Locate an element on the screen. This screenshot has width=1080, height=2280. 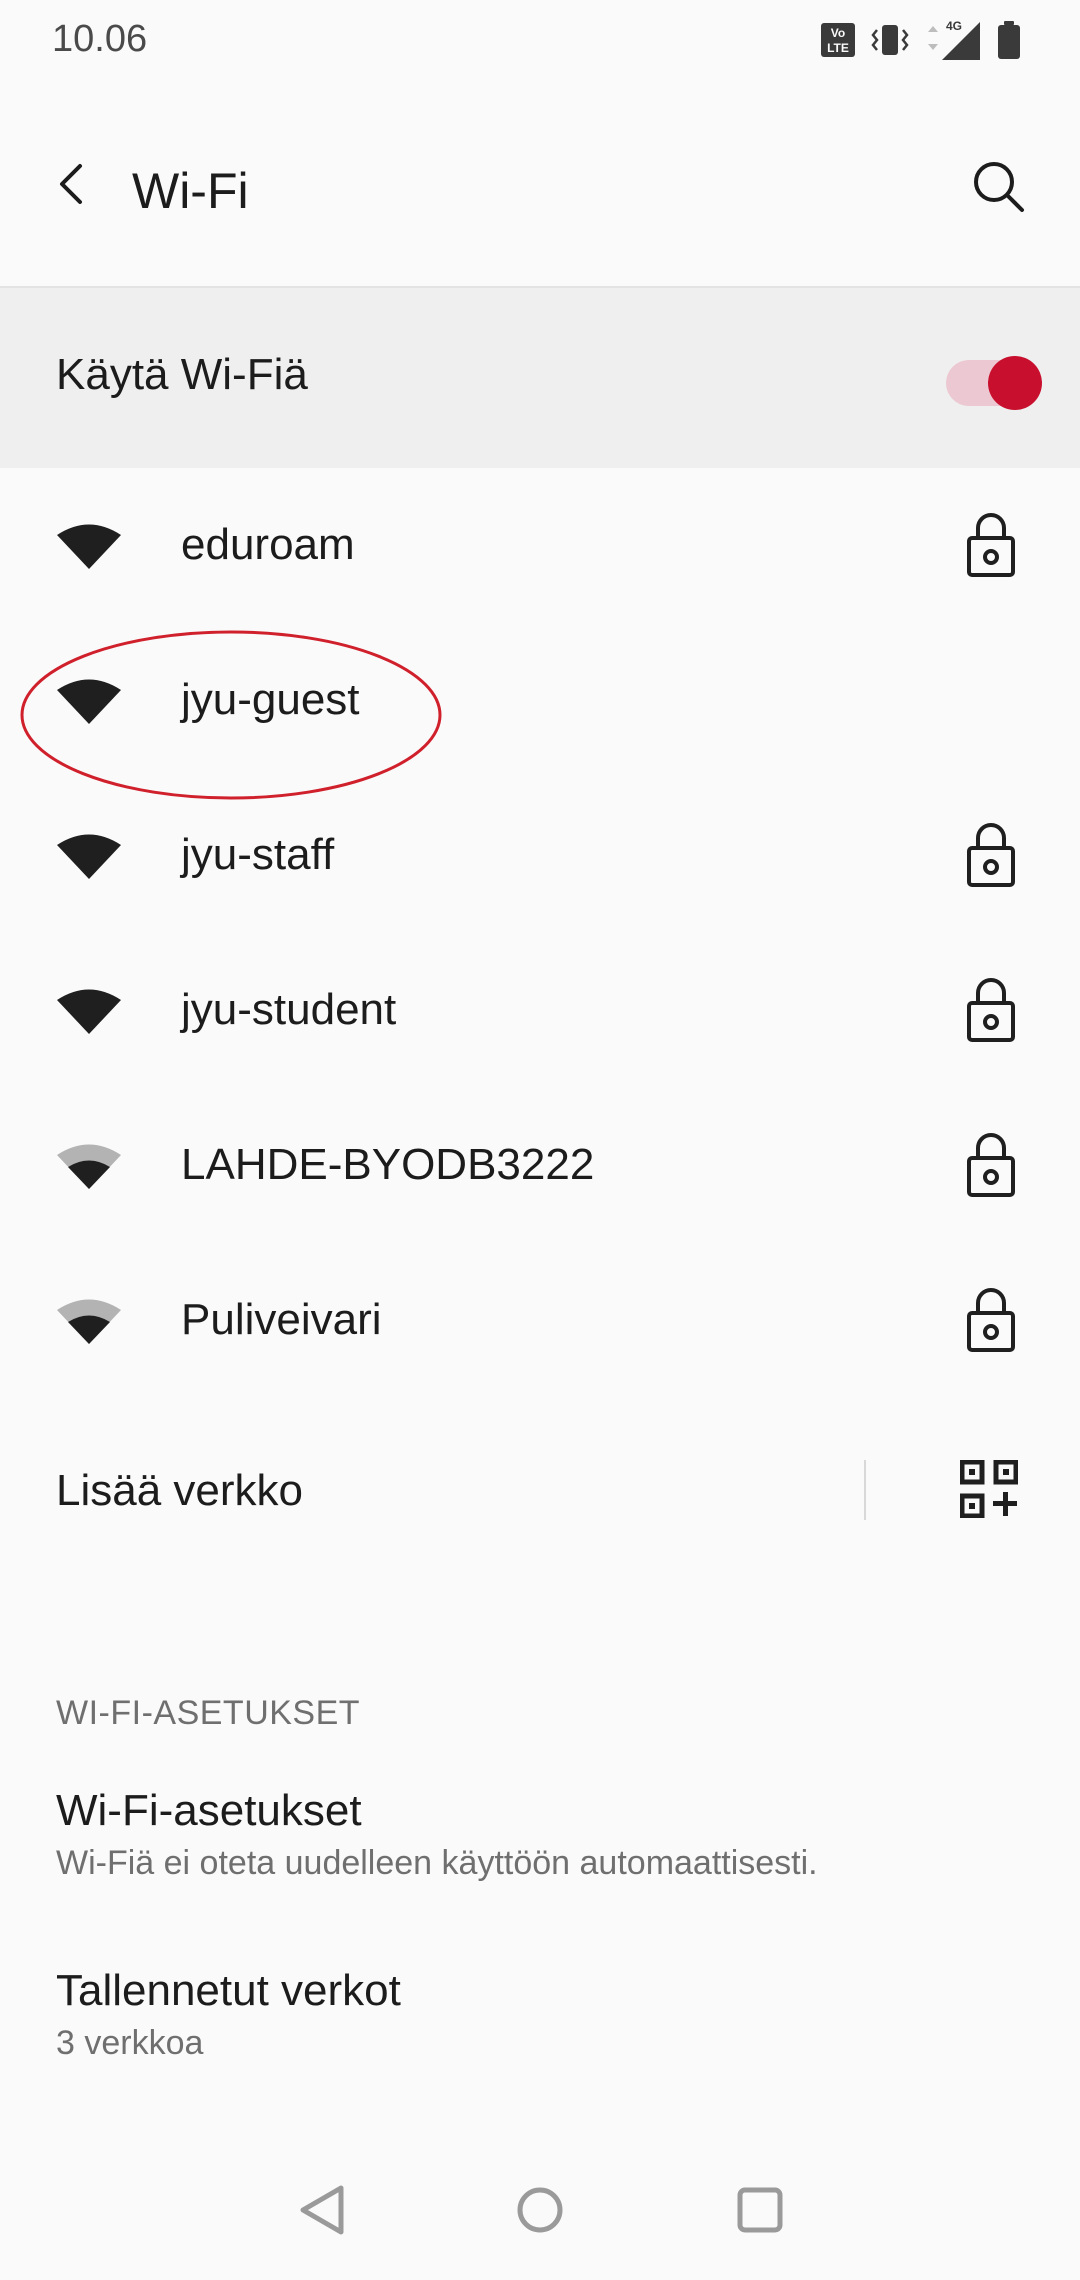
network-item-lahde-byodb3222: LAHDE-BYODB3222 is located at coordinates (540, 1165).